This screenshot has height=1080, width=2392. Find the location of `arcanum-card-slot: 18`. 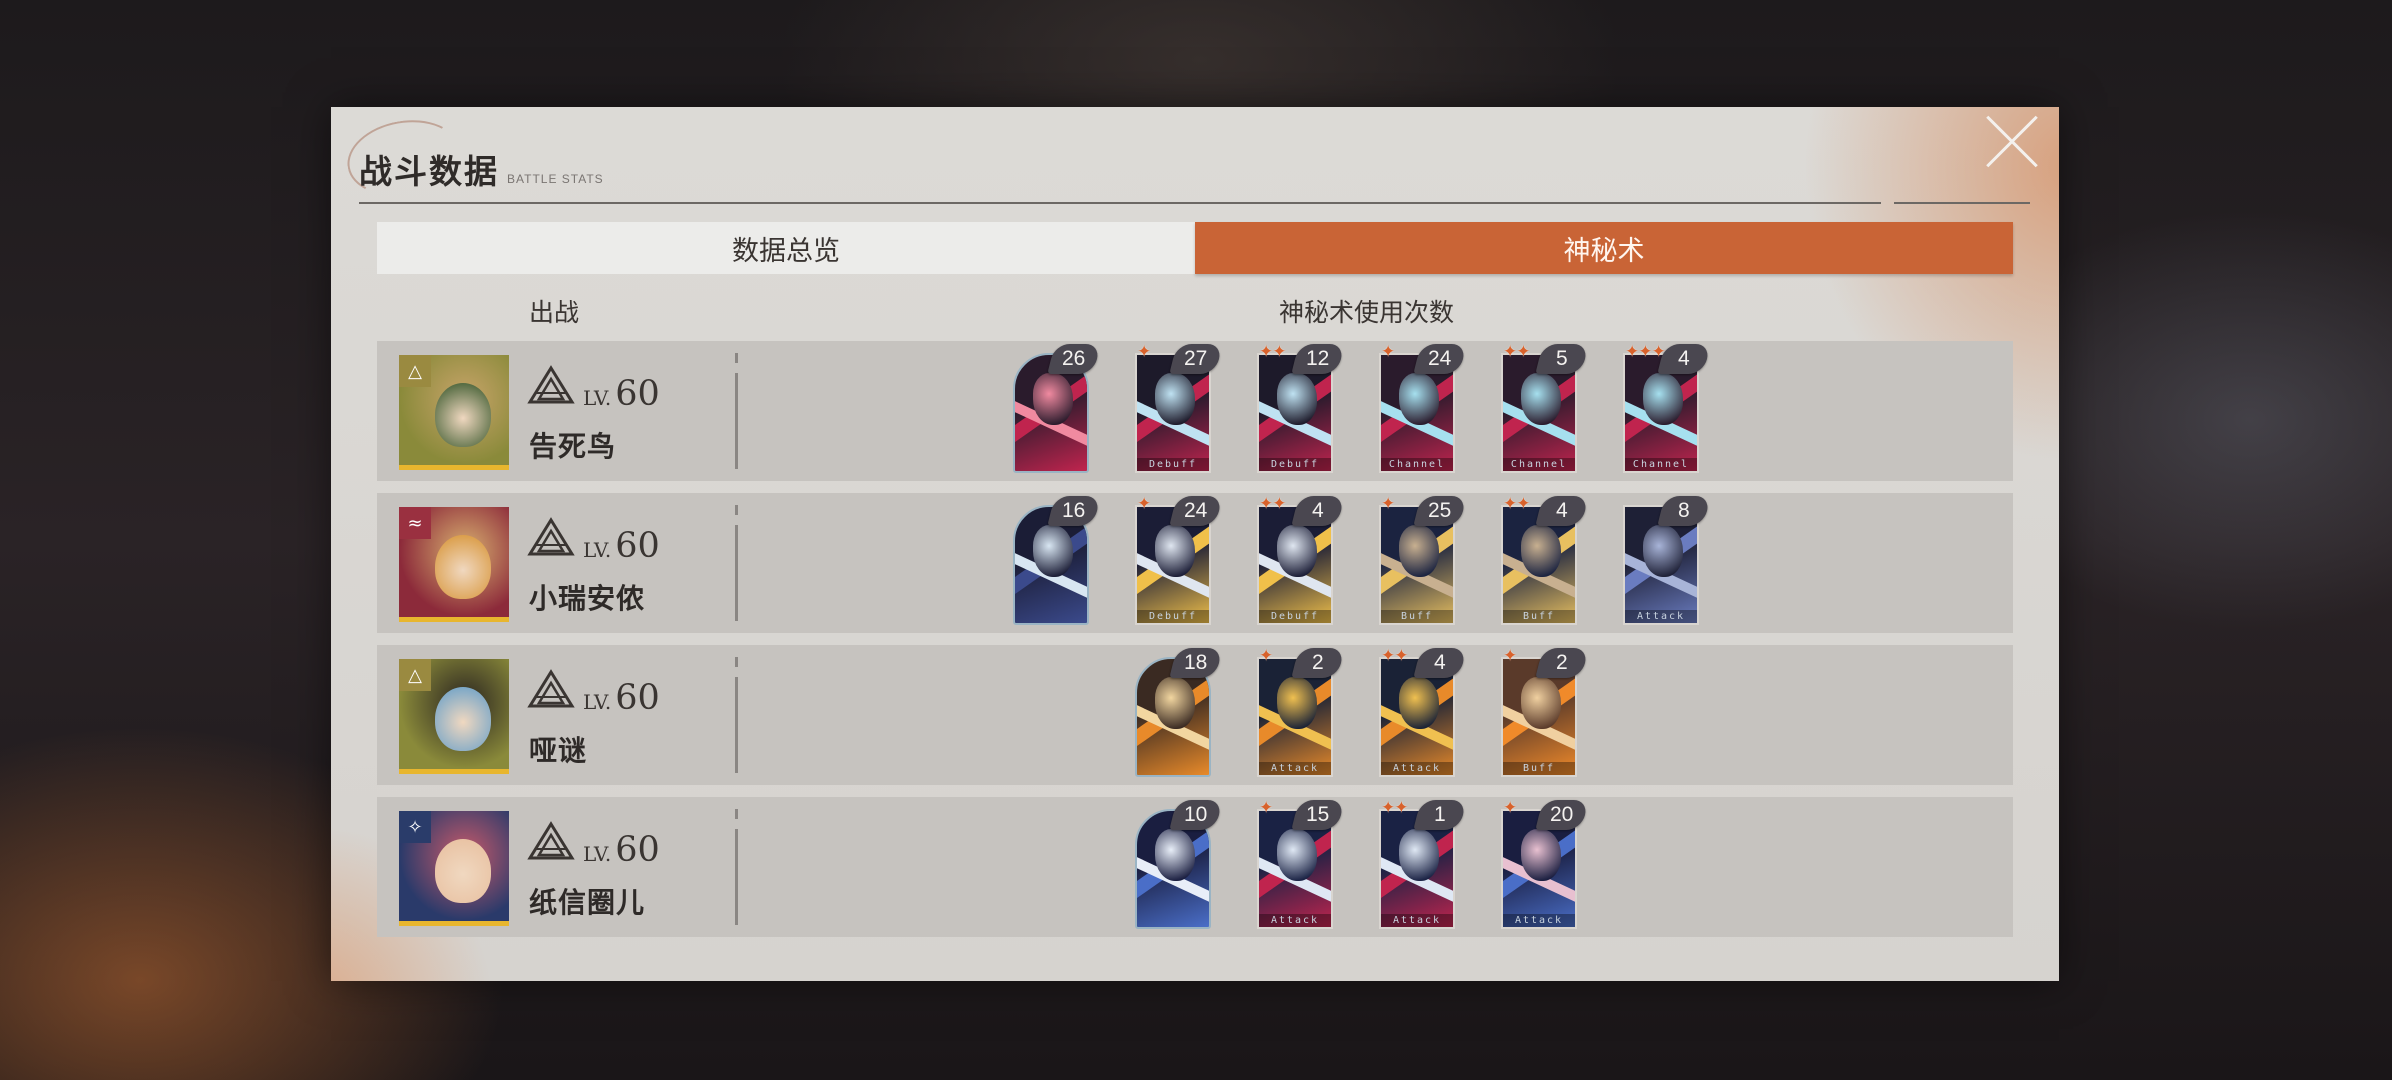

arcanum-card-slot: 18 is located at coordinates (1190, 712).